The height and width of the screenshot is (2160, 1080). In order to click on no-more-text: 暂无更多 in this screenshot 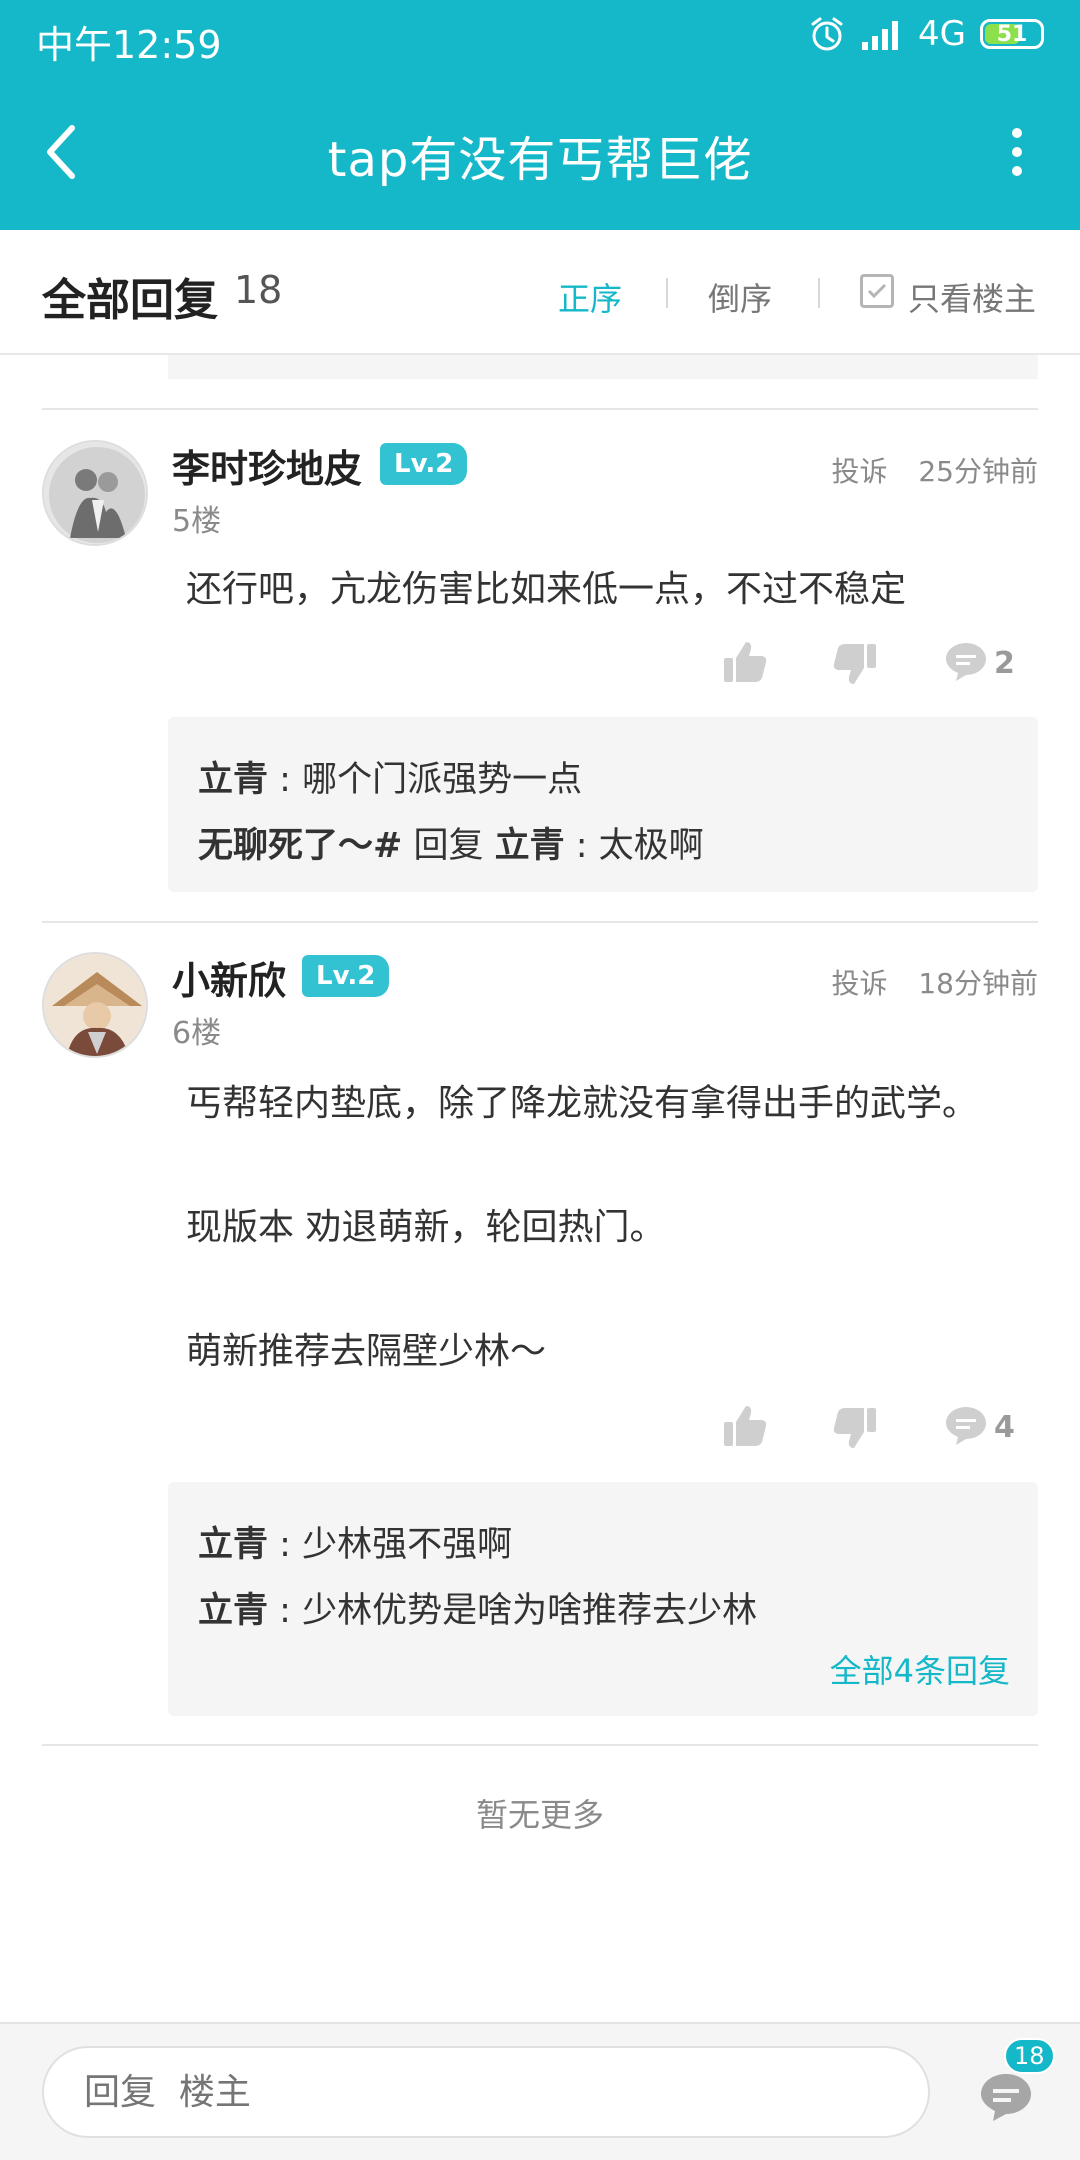, I will do `click(539, 1815)`.